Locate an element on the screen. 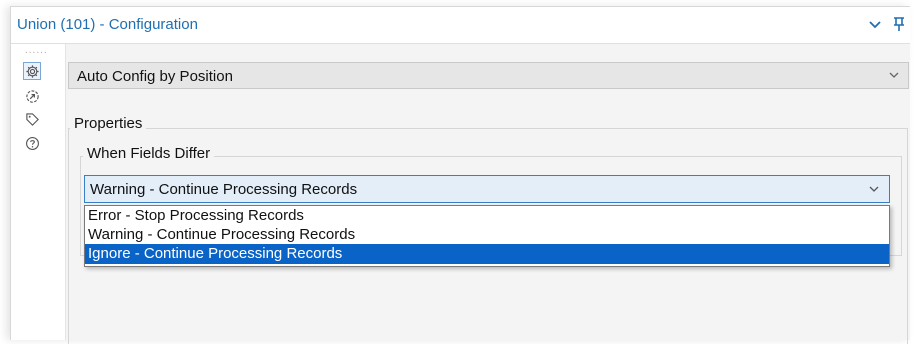 Image resolution: width=913 pixels, height=344 pixels. properties-label: Properties is located at coordinates (108, 123).